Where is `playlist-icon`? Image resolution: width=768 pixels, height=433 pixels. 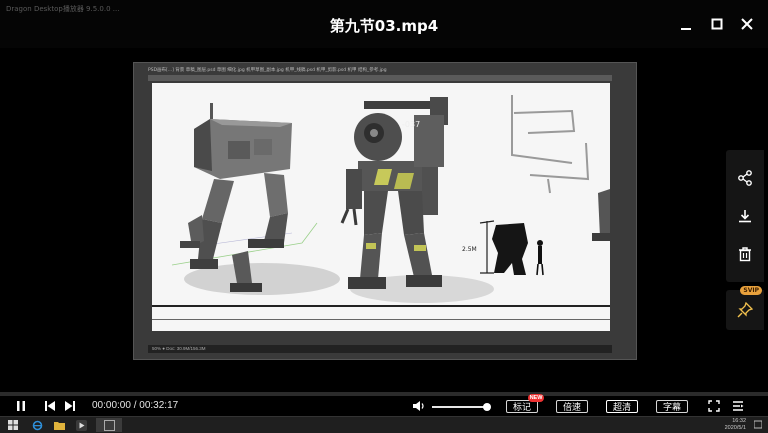 playlist-icon is located at coordinates (738, 406).